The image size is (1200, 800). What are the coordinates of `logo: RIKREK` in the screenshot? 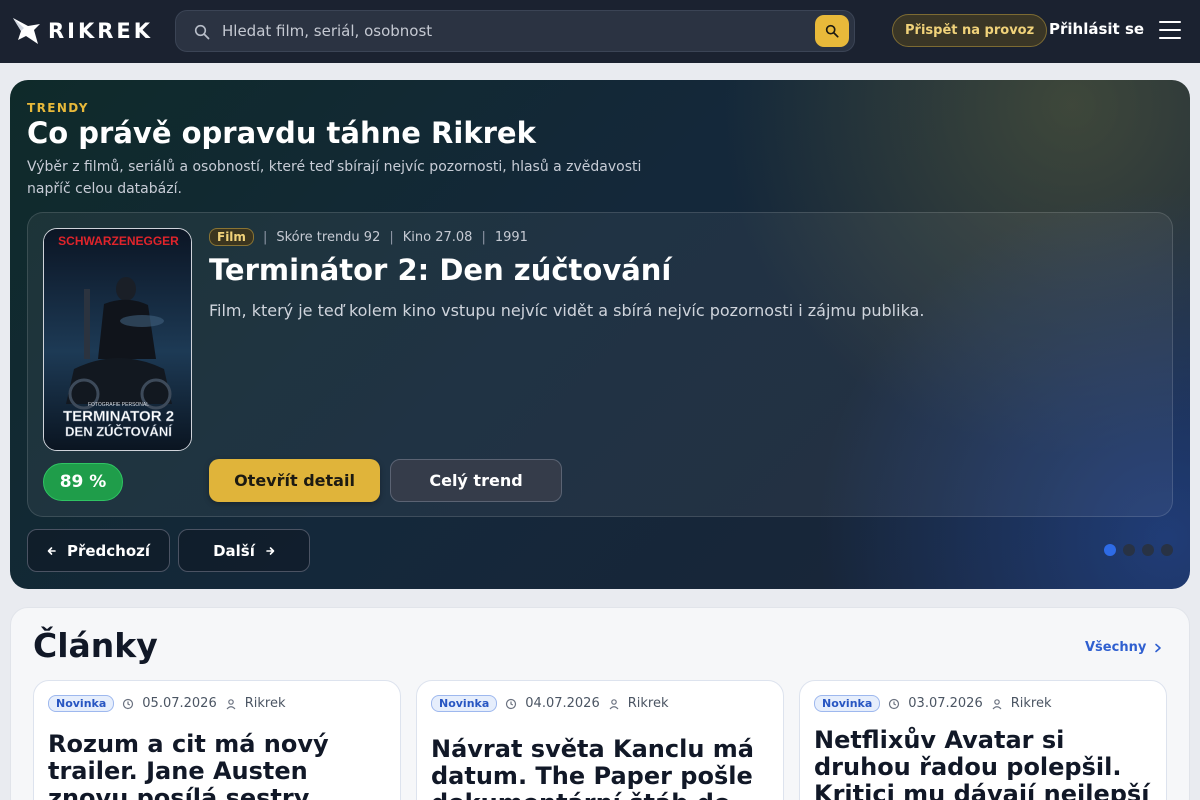 It's located at (82, 31).